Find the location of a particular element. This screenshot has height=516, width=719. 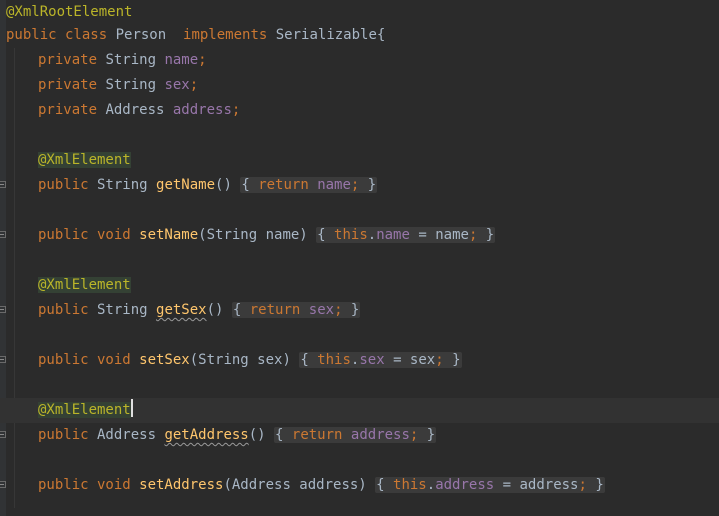

code-line-1: @XmlRootElement is located at coordinates (359, 12).